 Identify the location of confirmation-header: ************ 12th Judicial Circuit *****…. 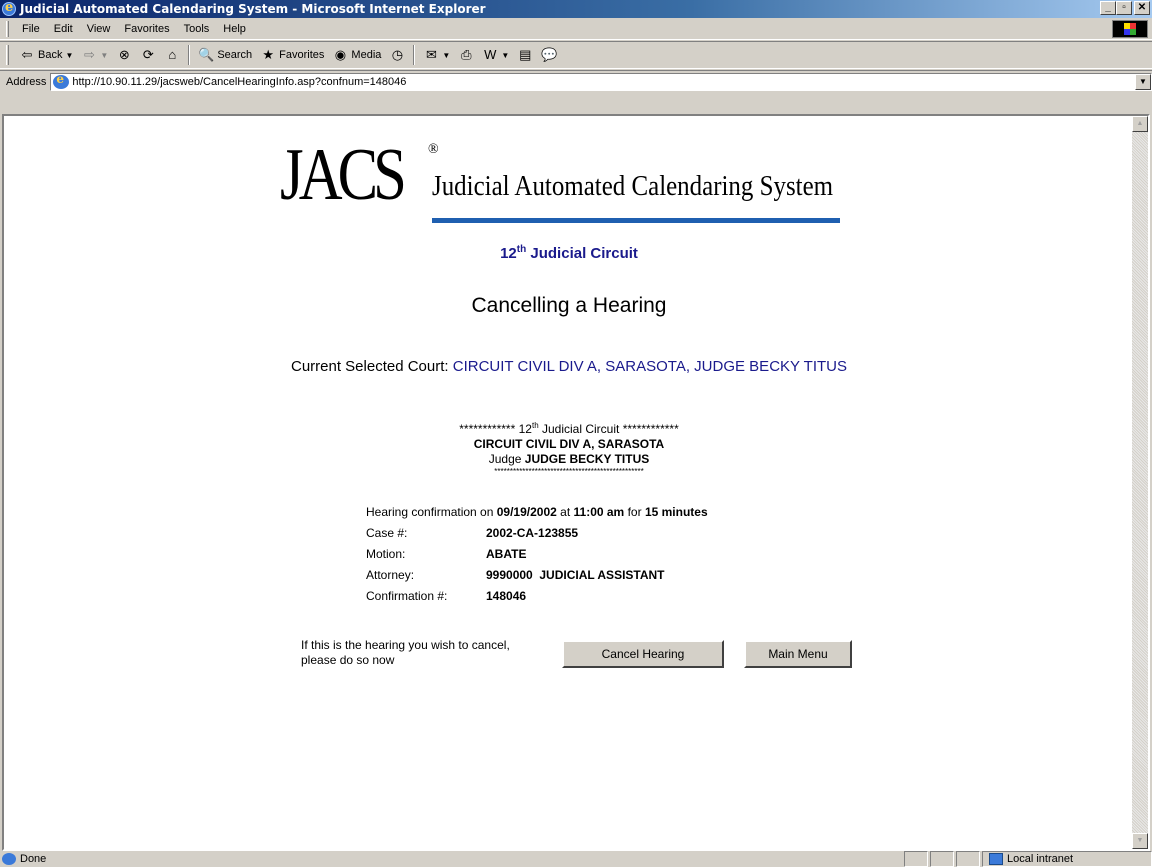
(569, 447).